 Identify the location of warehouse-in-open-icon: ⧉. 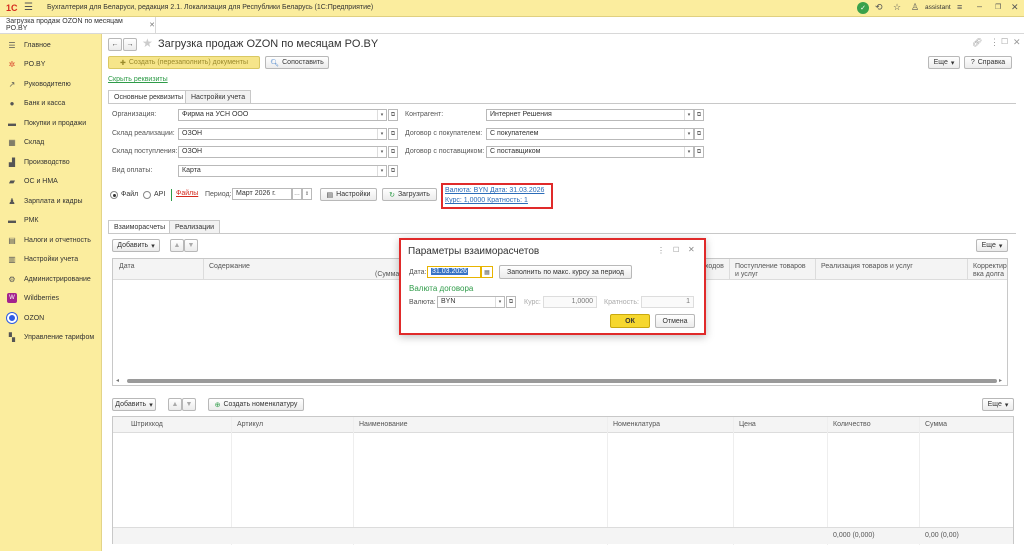
(393, 152).